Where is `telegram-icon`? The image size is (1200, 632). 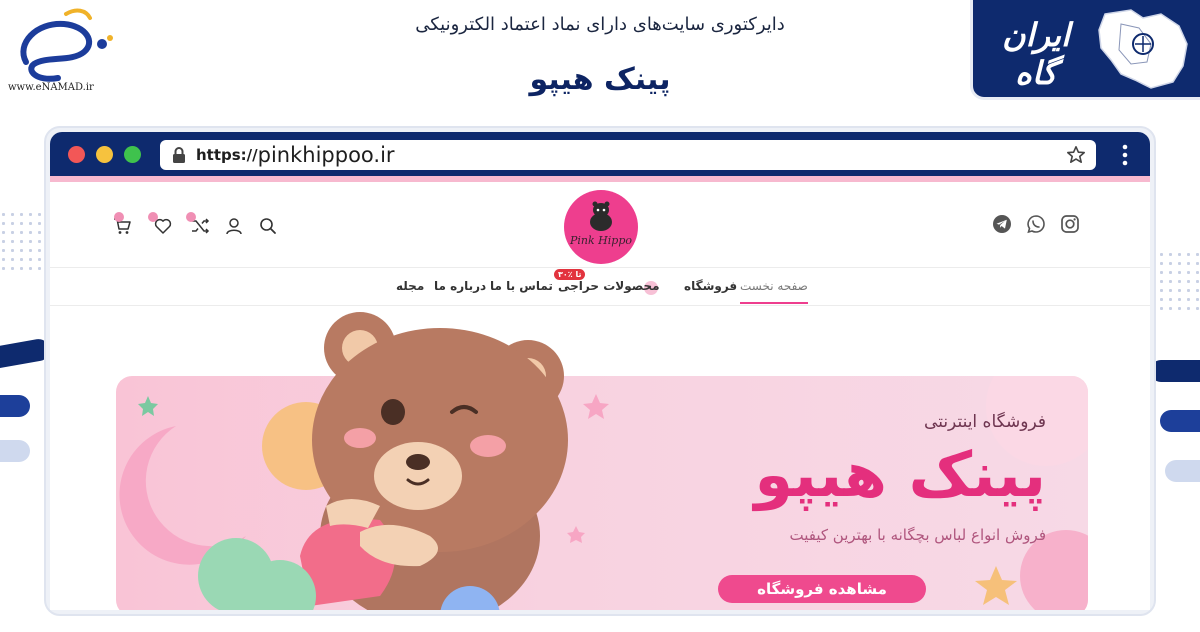
telegram-icon is located at coordinates (1002, 224).